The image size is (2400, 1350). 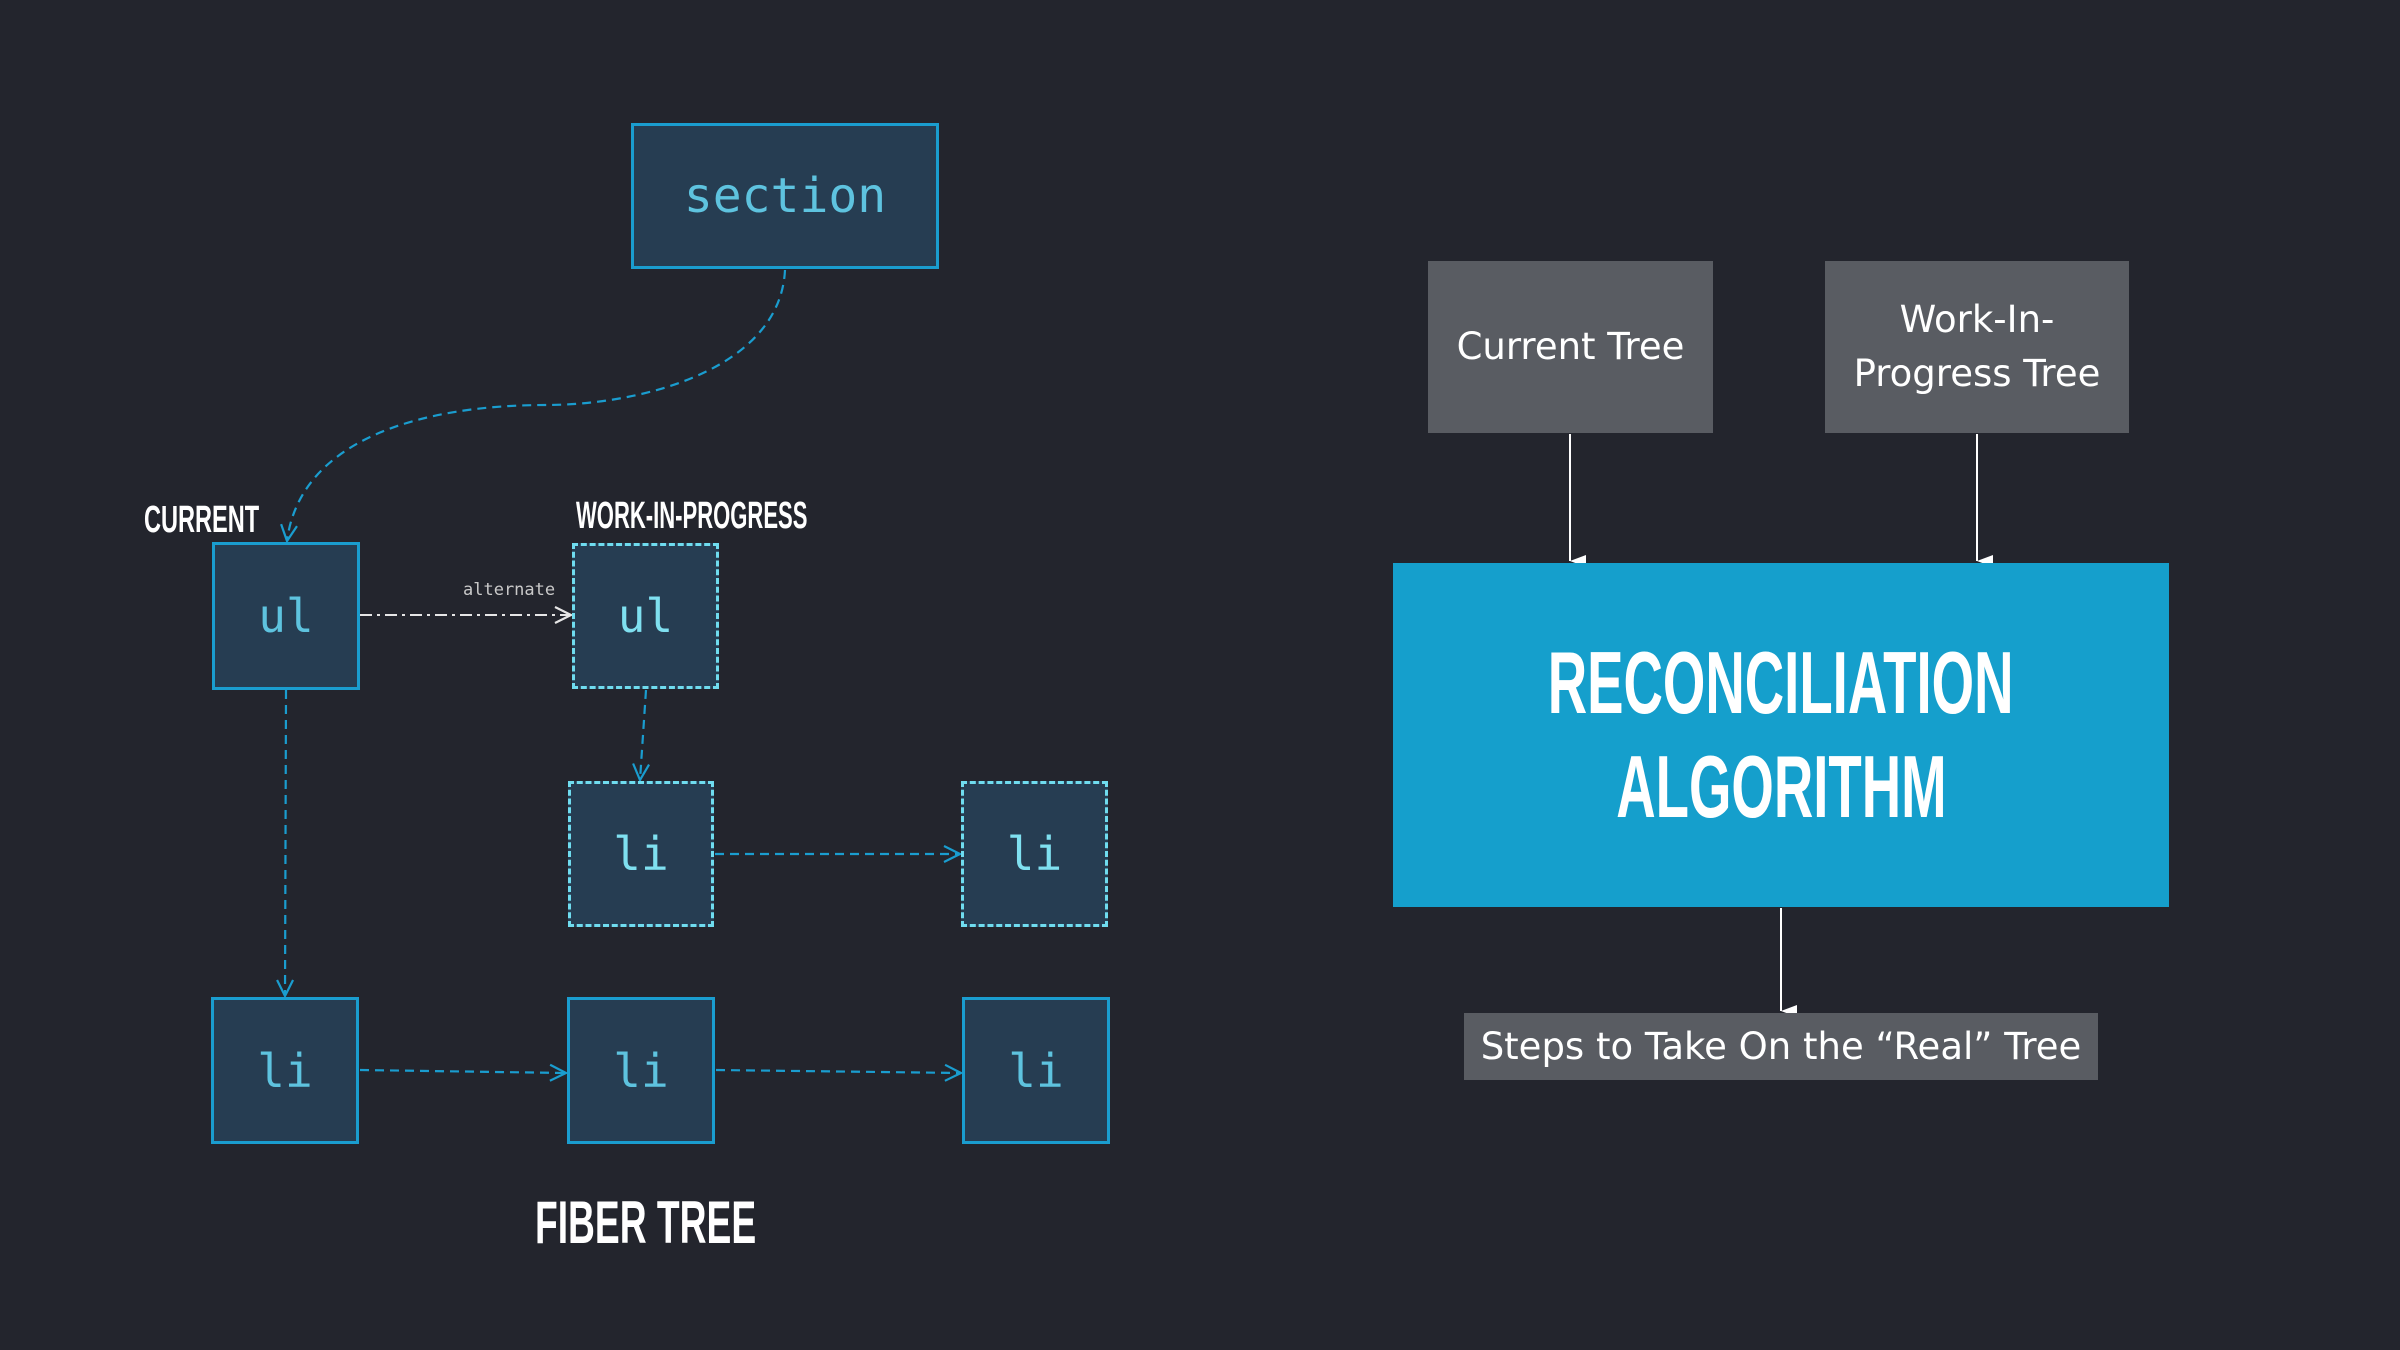 I want to click on node-current-li-1: li, so click(x=285, y=1070).